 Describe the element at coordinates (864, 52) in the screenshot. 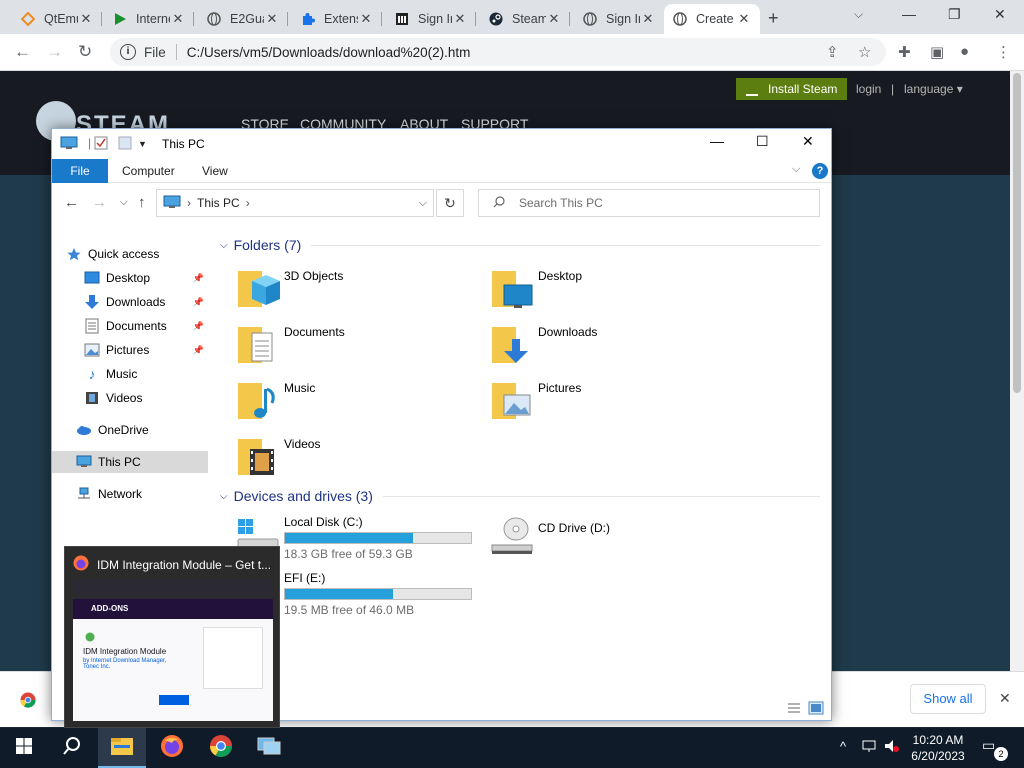

I see `bookmark-star-icon: ☆` at that location.